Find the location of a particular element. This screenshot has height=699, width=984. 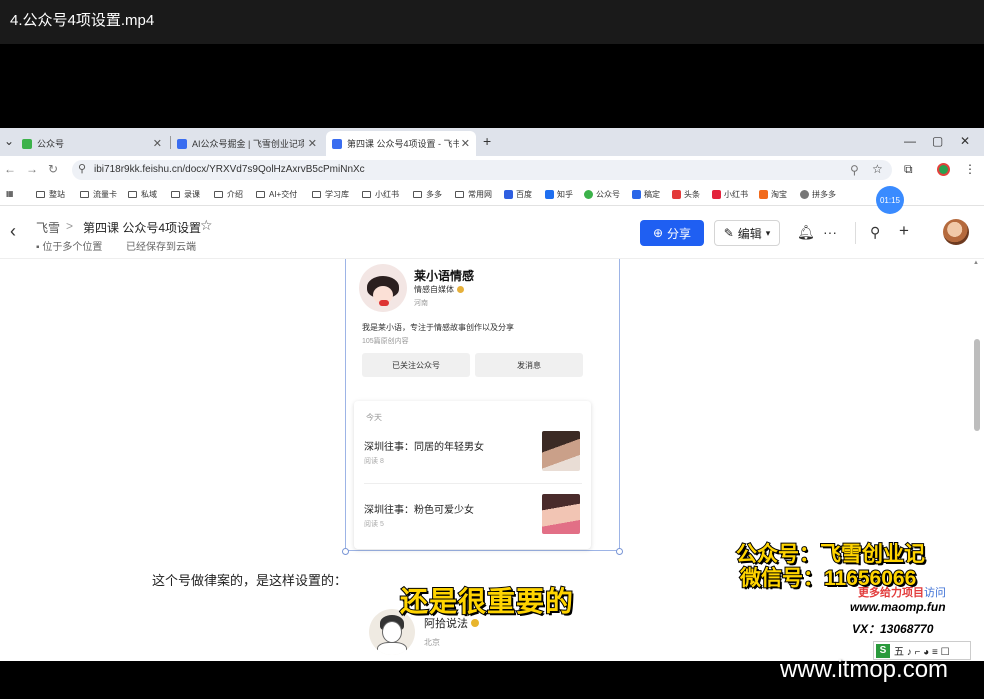

tab-favicon-icon is located at coordinates (27, 143).